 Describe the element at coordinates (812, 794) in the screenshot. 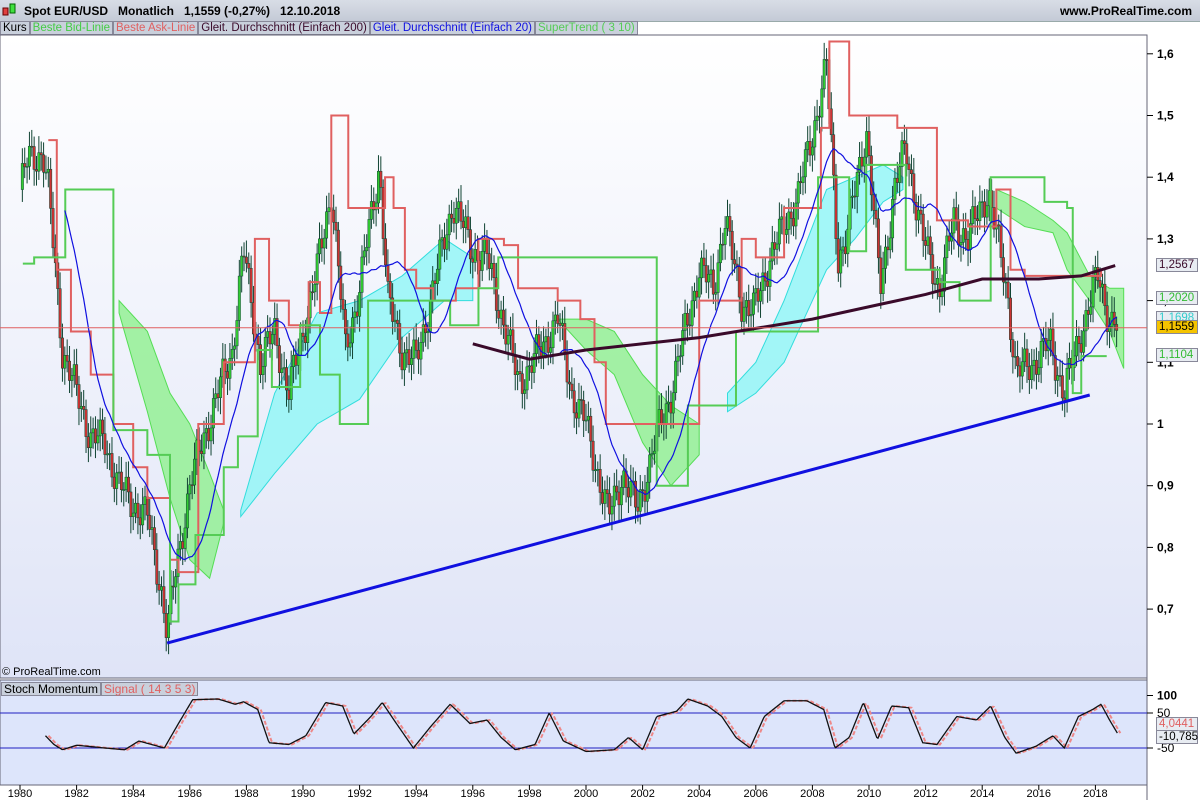

I see `x-tick-label: 2008` at that location.